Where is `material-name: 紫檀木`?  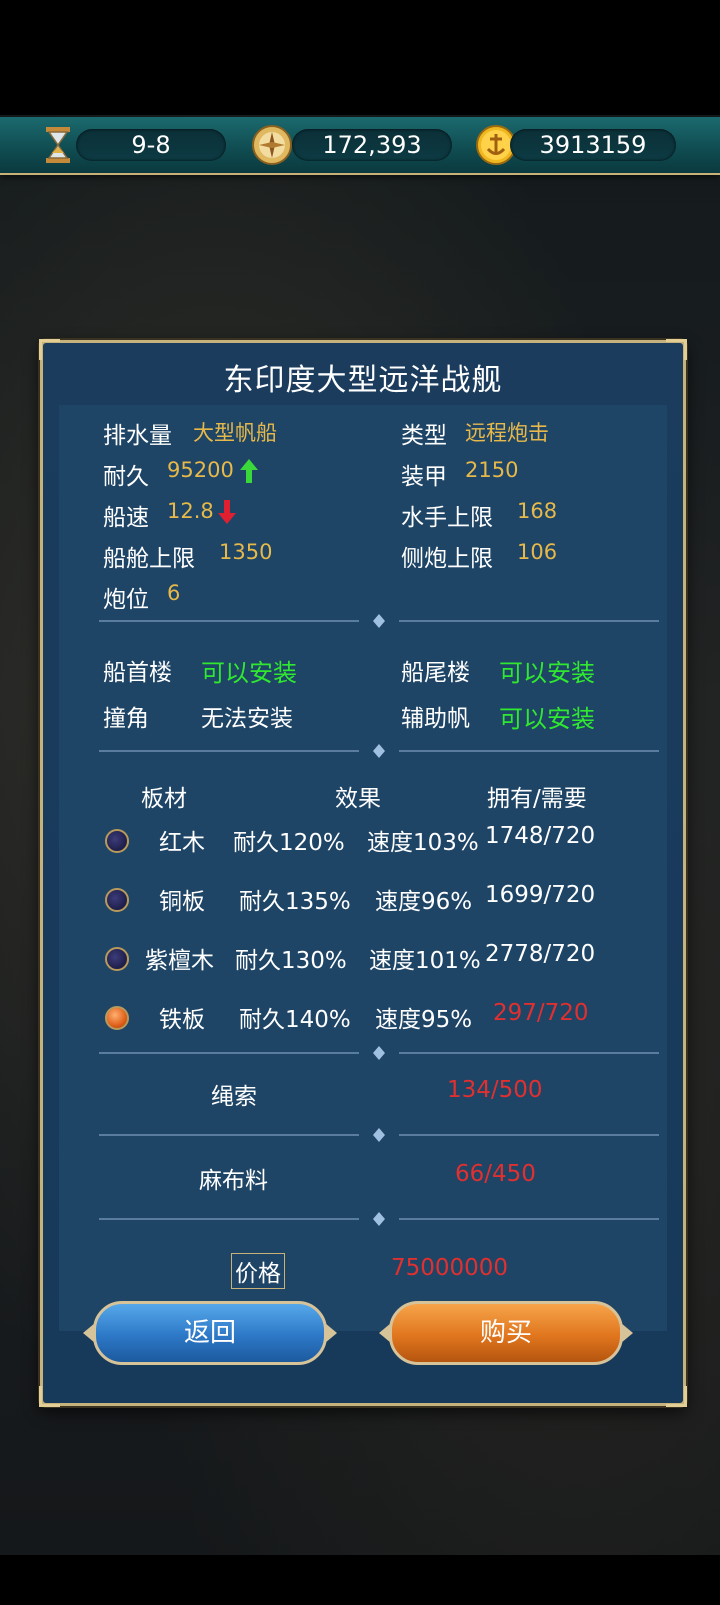
material-name: 紫檀木 is located at coordinates (179, 961).